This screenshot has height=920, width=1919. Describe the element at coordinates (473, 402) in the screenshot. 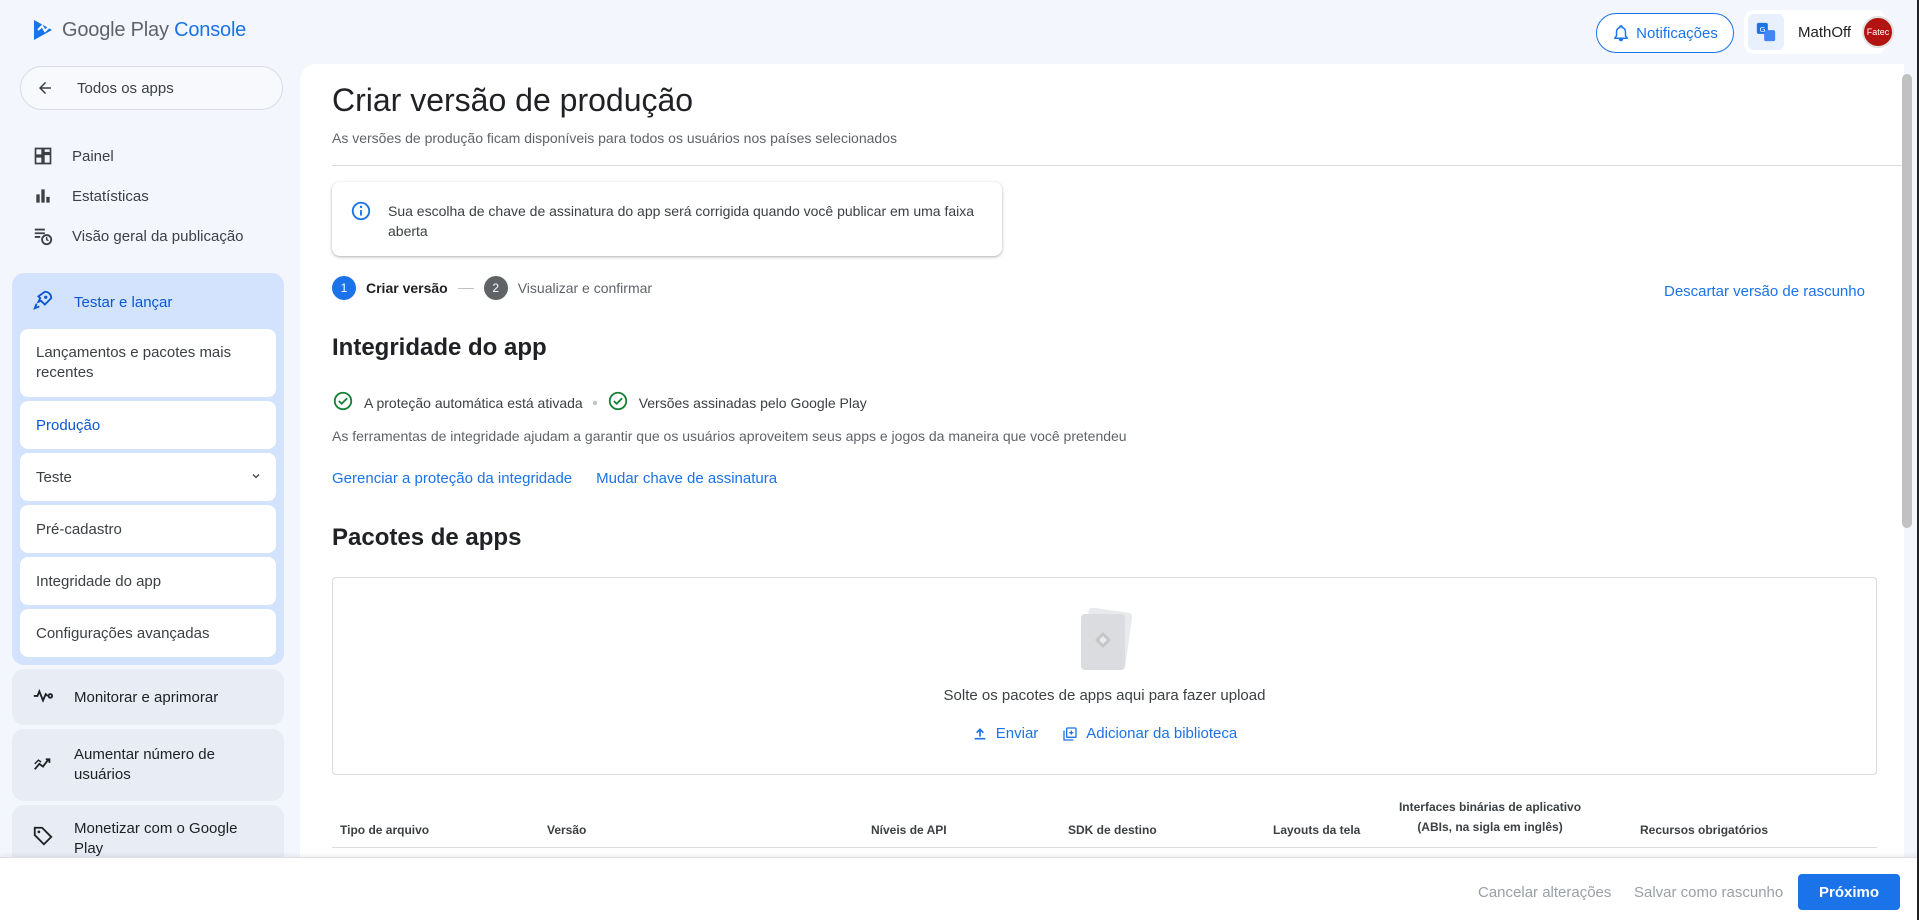

I see `integrity-check-1: A proteção automática está ativada` at that location.